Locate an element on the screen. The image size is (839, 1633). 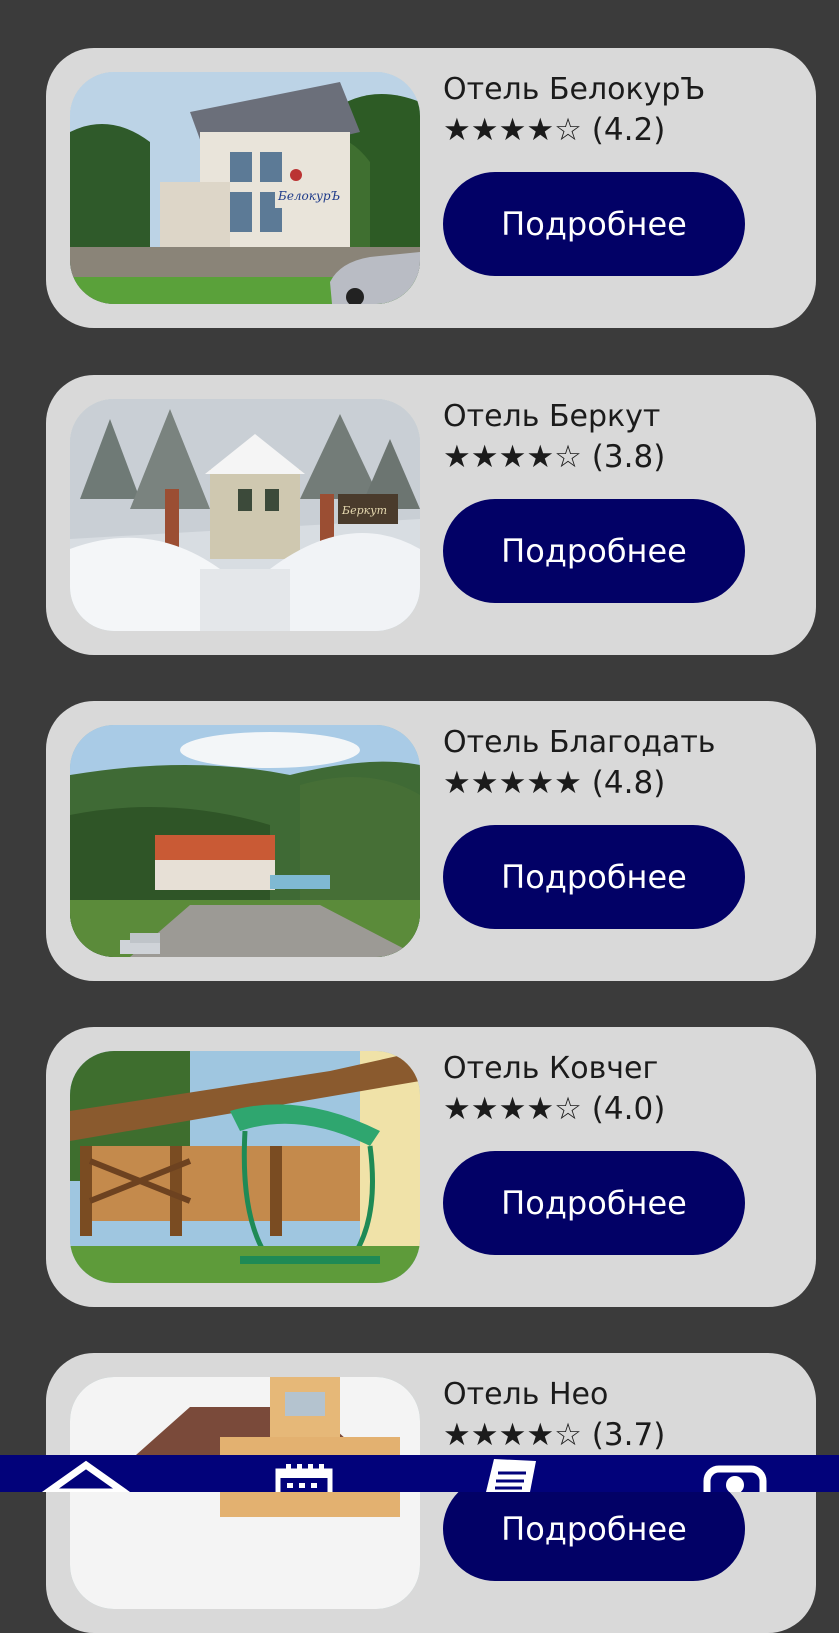
hotel-name: Отель Нео is located at coordinates (526, 1394).